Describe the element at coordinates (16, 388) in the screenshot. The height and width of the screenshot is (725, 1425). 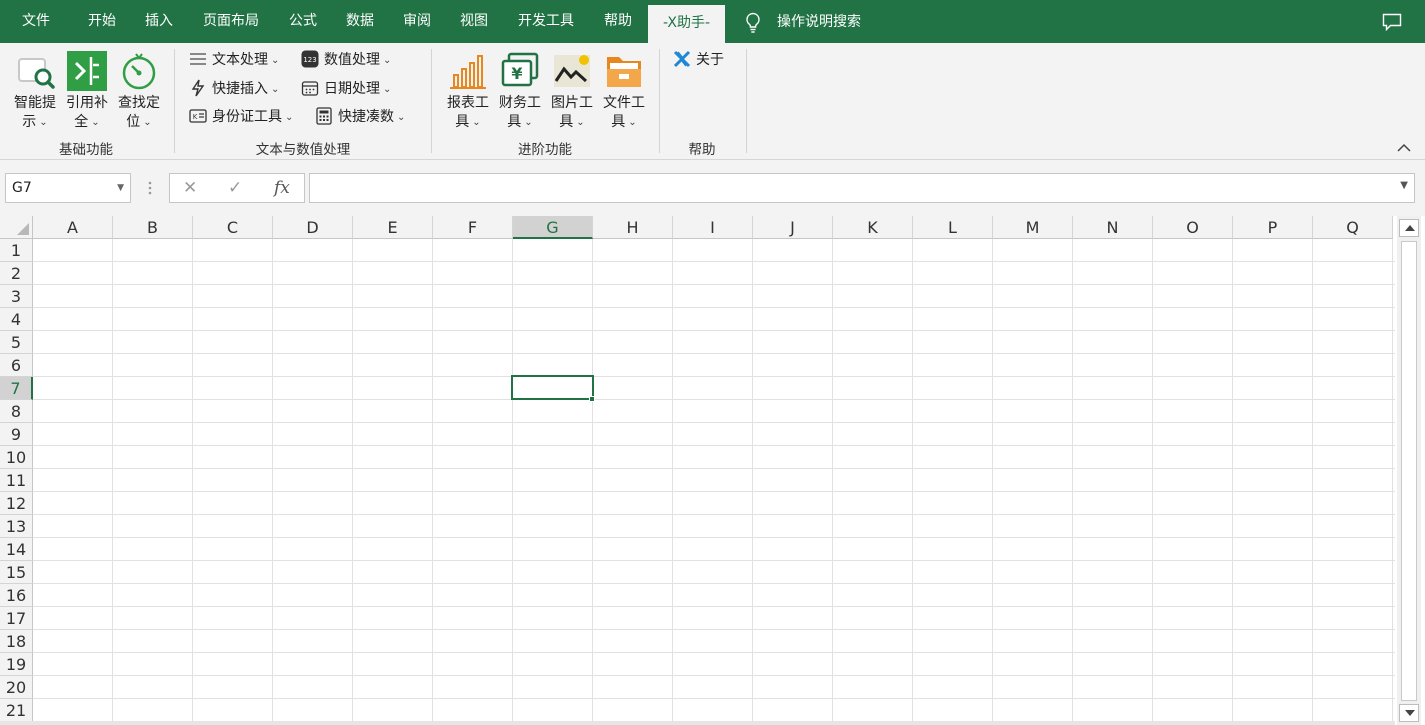
I see `row-header: 7` at that location.